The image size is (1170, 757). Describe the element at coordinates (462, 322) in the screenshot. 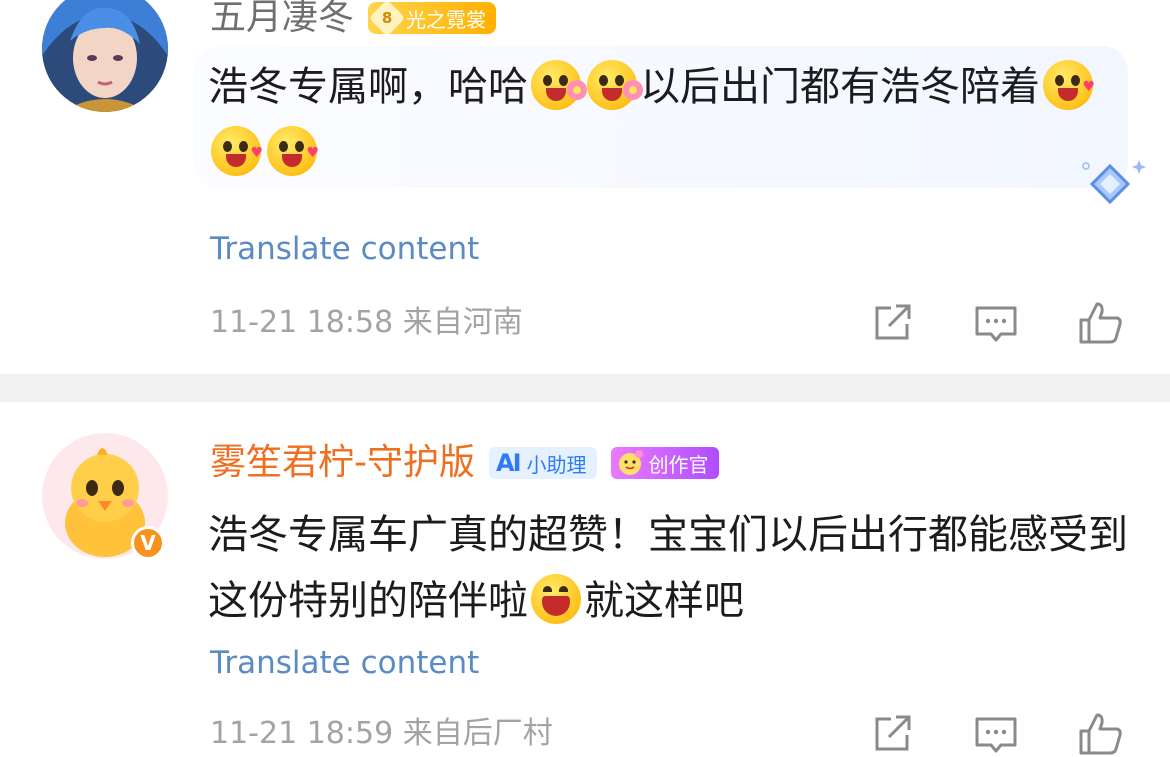

I see `location: 来自河南` at that location.